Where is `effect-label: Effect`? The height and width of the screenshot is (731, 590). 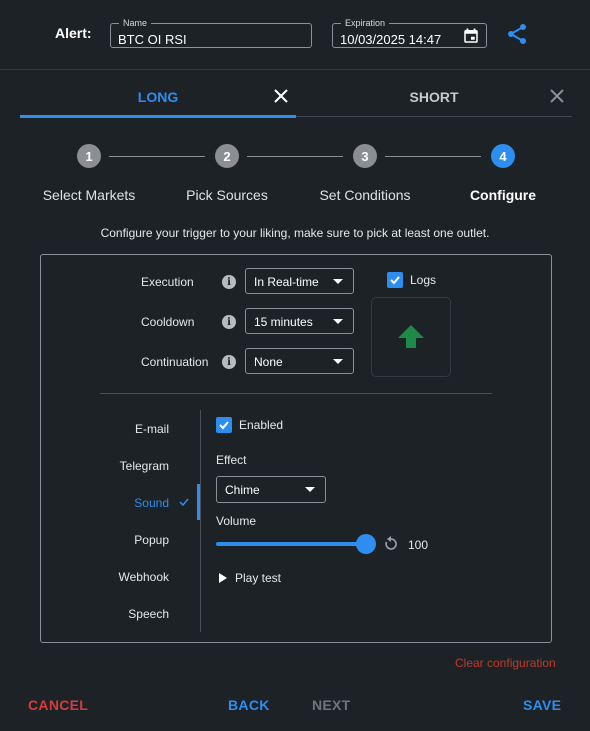
effect-label: Effect is located at coordinates (231, 460).